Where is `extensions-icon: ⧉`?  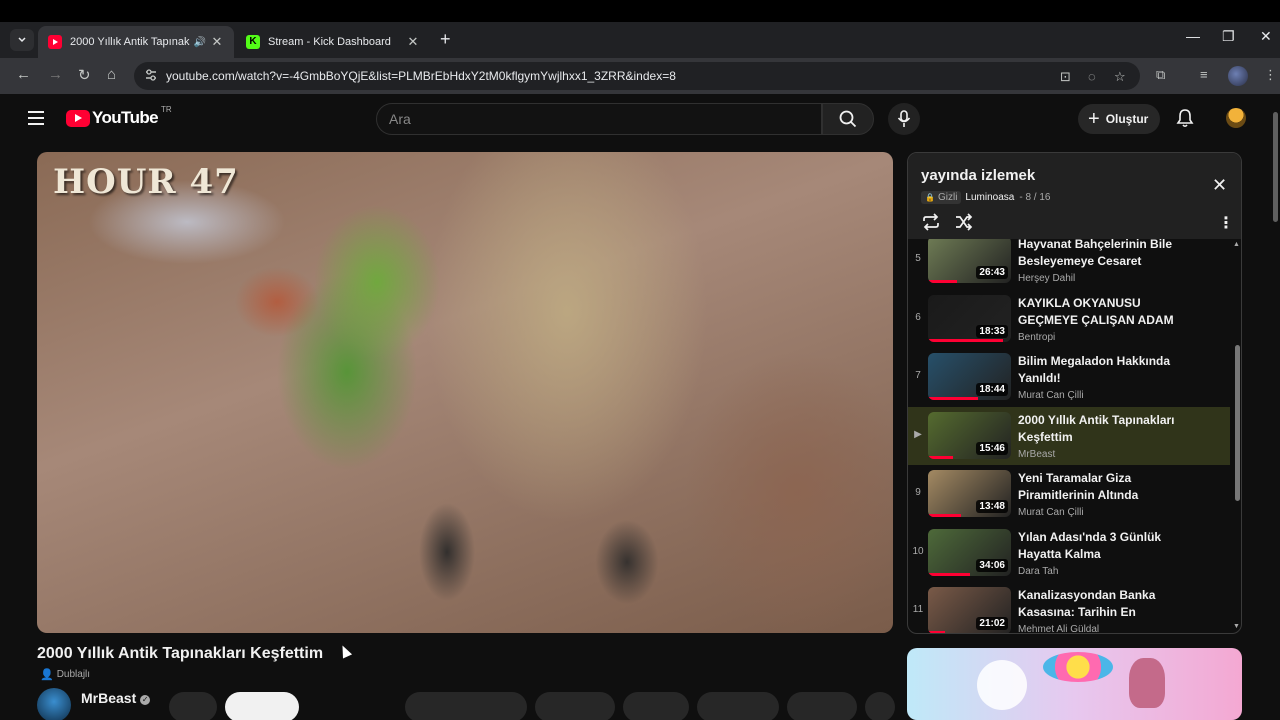 extensions-icon: ⧉ is located at coordinates (1160, 75).